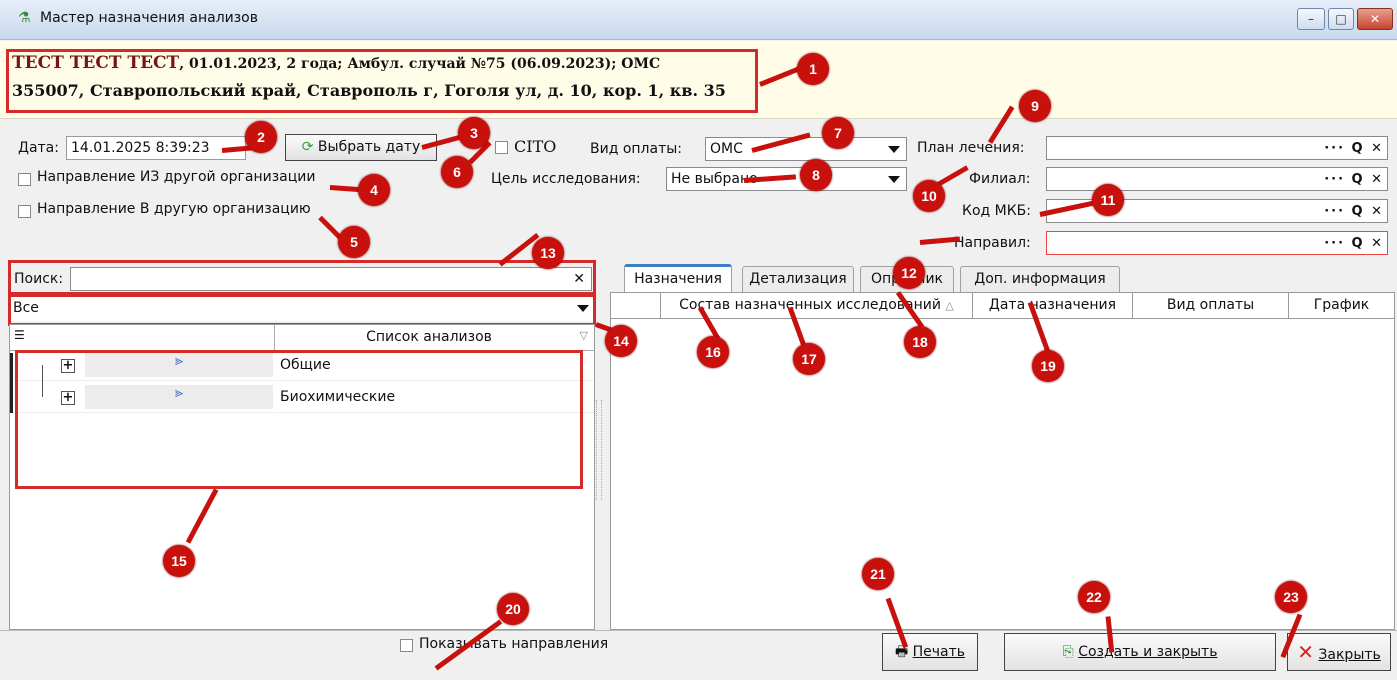  I want to click on show-directions-checkbox, so click(406, 645).